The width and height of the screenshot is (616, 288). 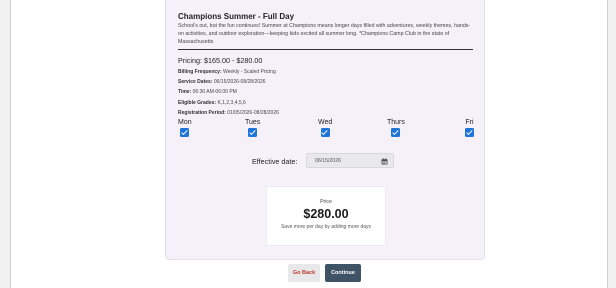 I want to click on continue-button: Continue, so click(x=343, y=273).